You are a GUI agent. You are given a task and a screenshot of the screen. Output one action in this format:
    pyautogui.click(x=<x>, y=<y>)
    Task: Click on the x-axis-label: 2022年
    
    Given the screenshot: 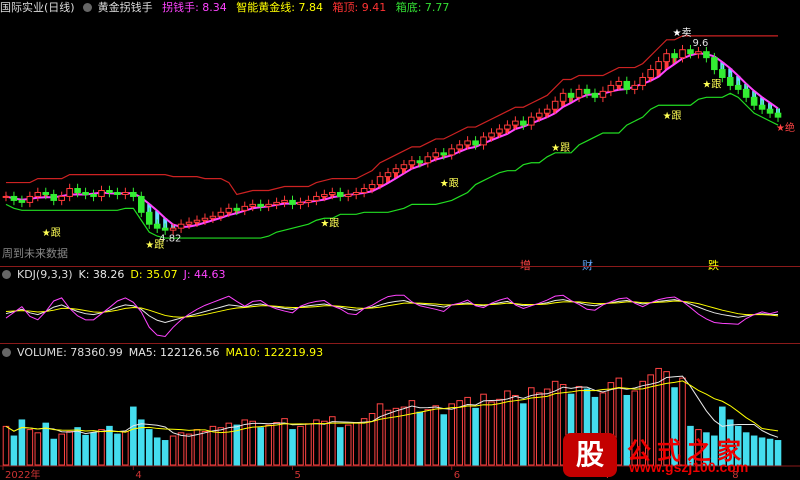 What is the action you would take?
    pyautogui.click(x=22, y=474)
    